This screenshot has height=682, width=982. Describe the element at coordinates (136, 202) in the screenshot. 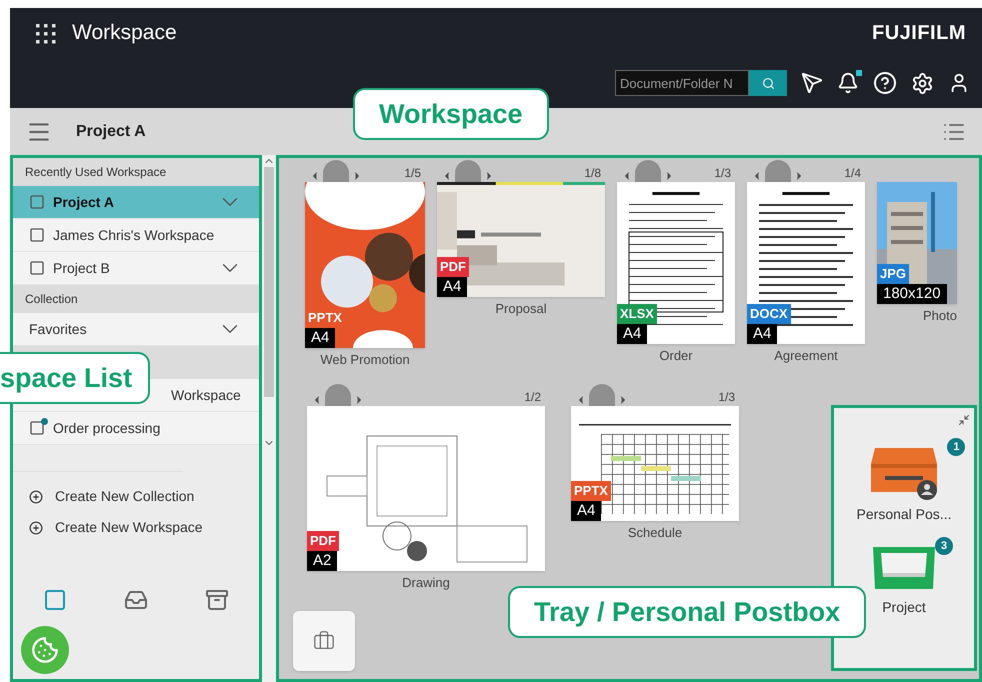

I see `sidebar-item: Project A` at that location.